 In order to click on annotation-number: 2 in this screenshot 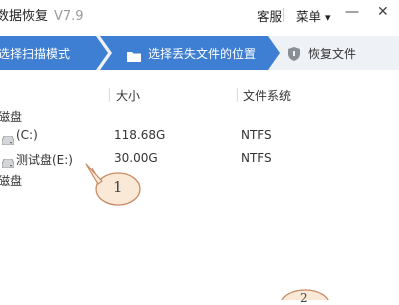, I will do `click(304, 298)`.